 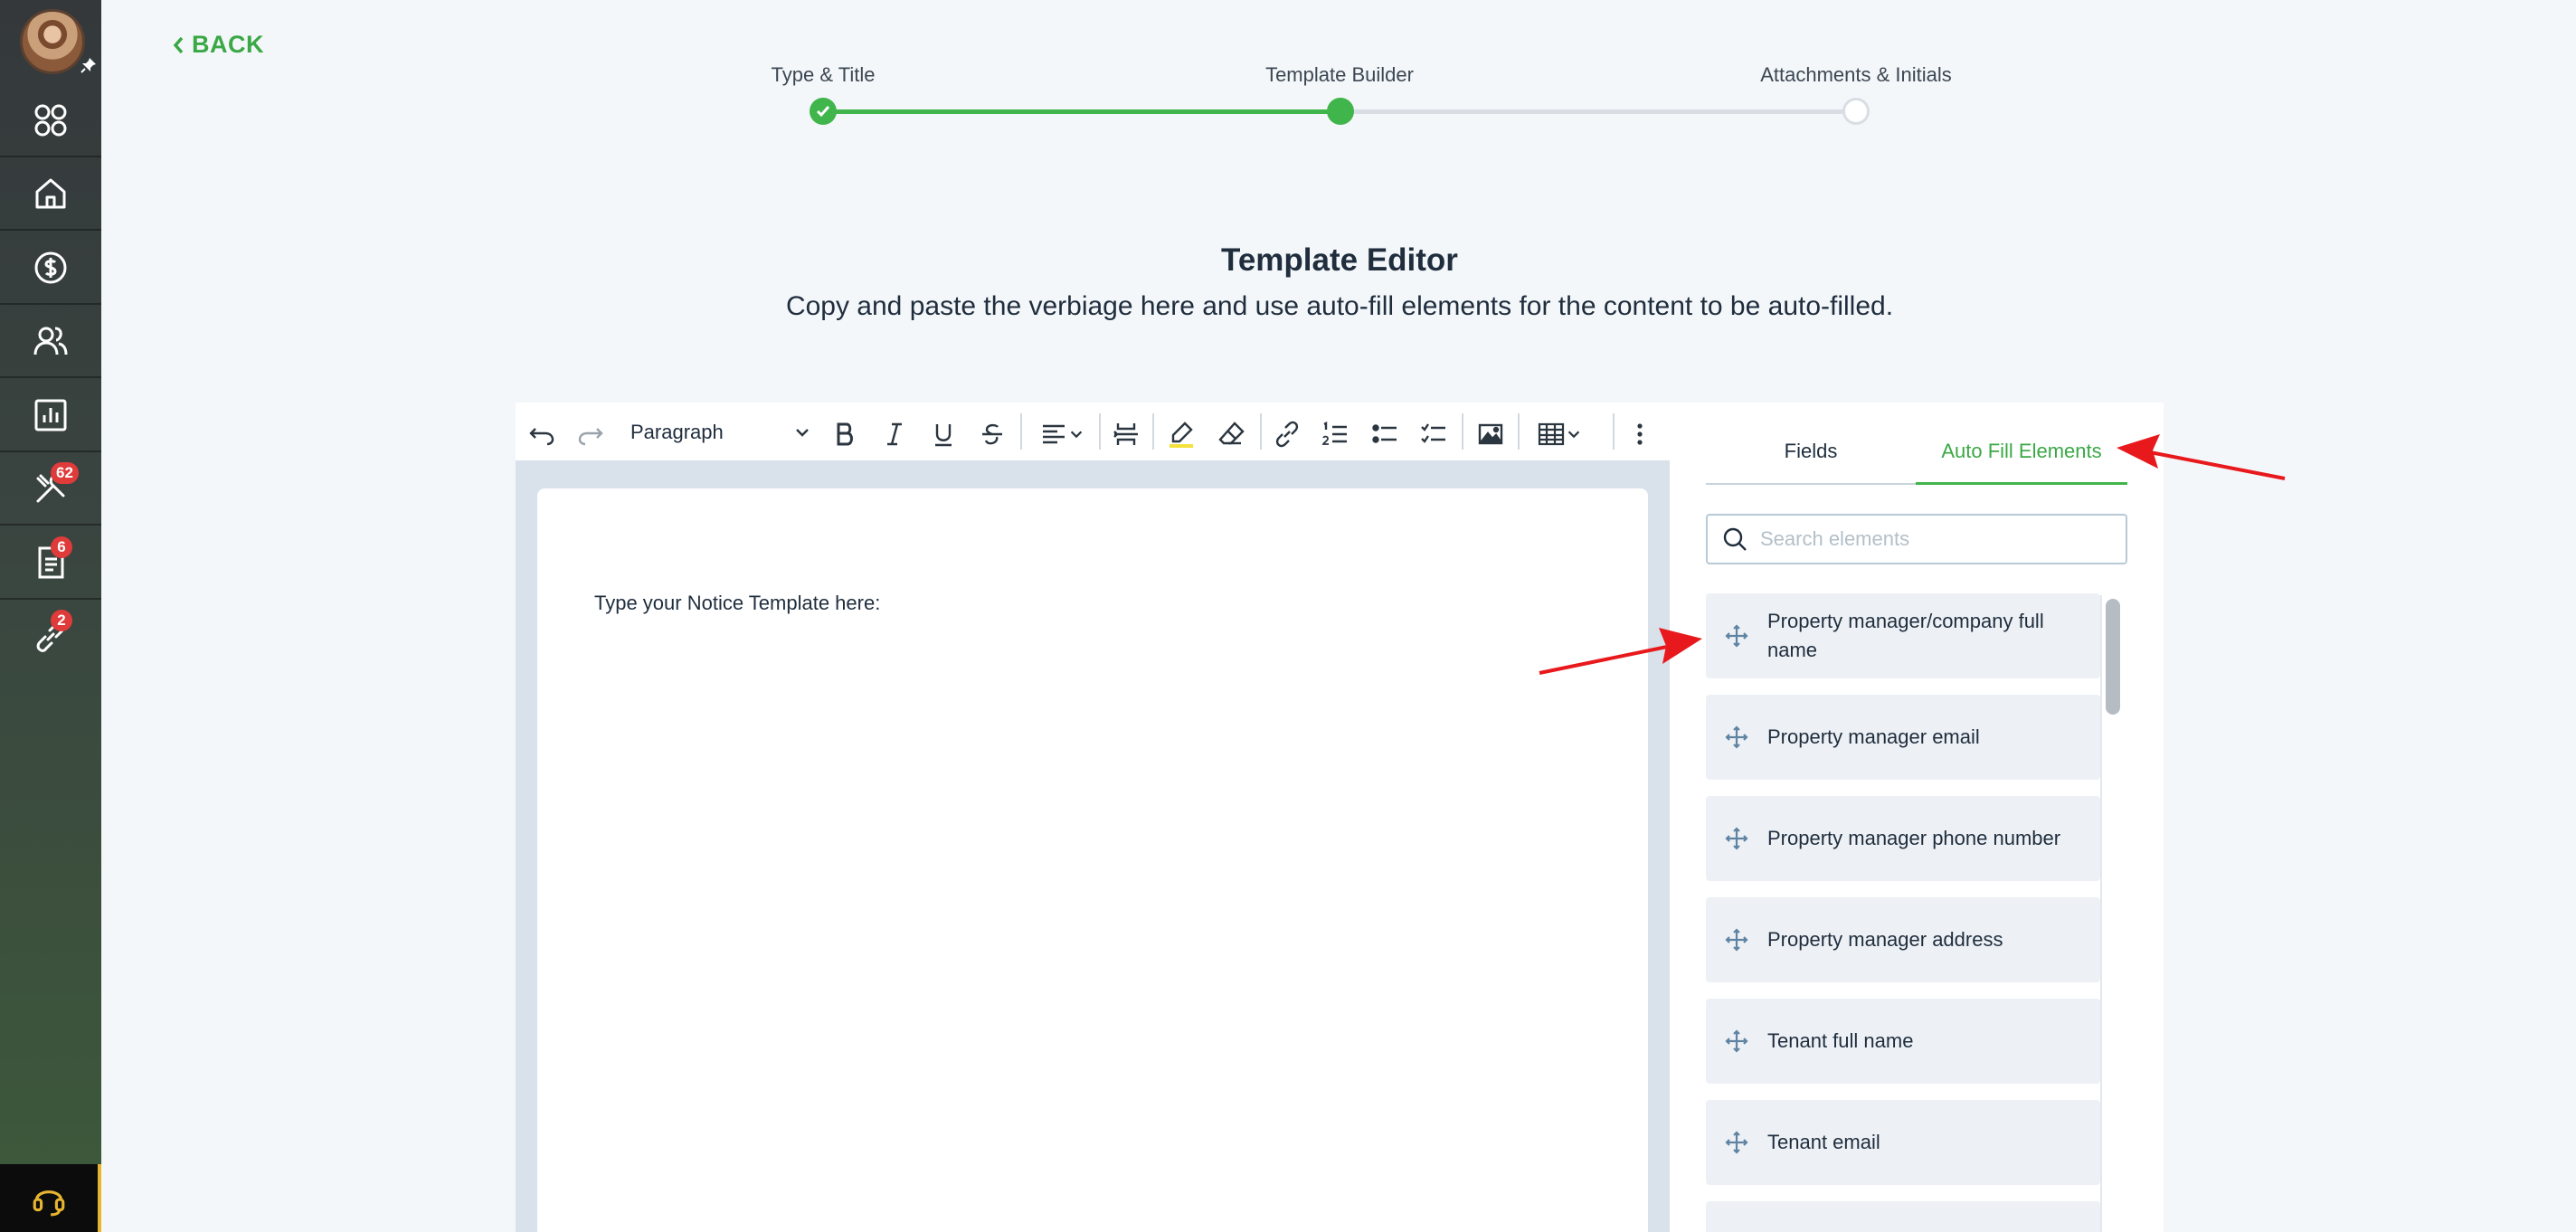 I want to click on highlighter-icon, so click(x=1181, y=435).